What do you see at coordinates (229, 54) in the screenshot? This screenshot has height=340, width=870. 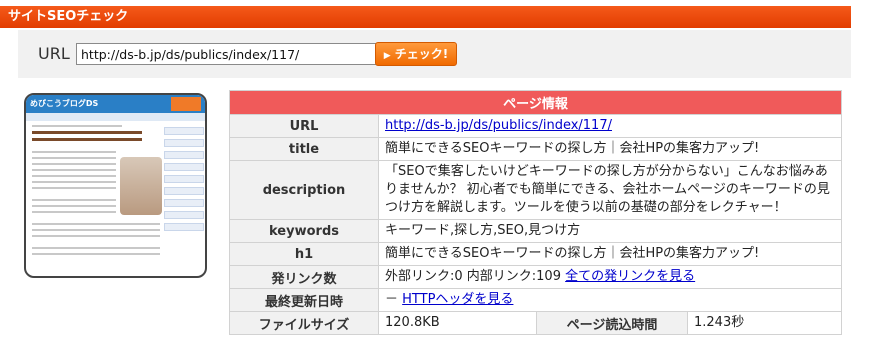 I see `url-input` at bounding box center [229, 54].